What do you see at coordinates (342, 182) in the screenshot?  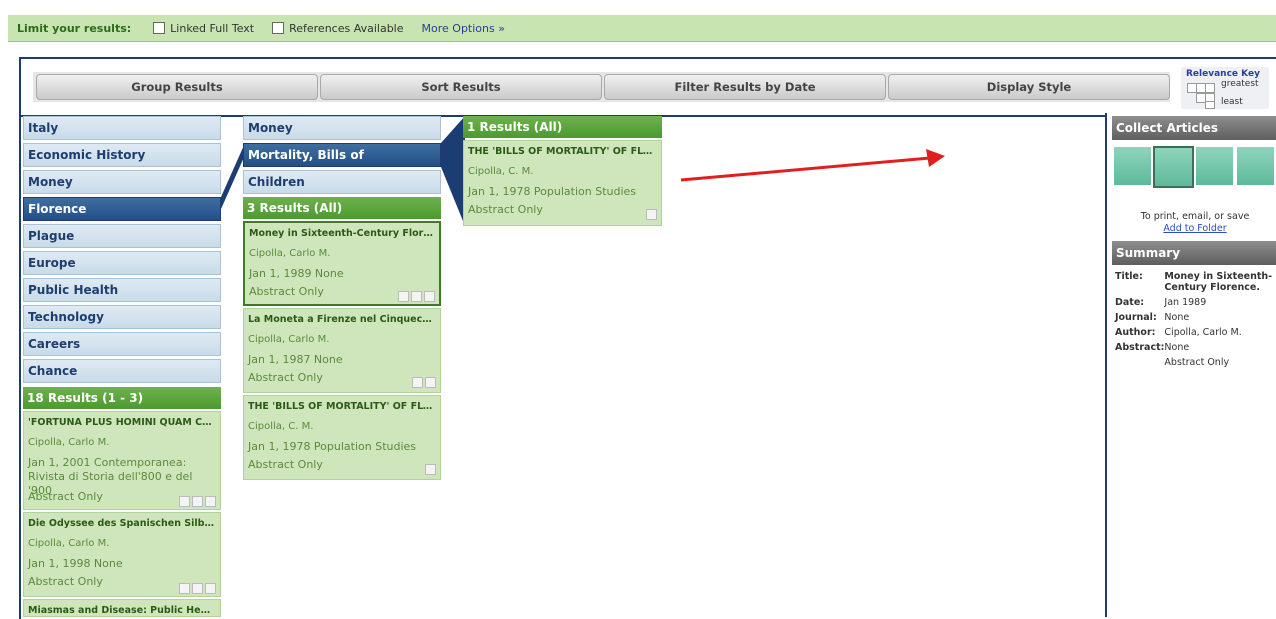 I see `topic-children: Children` at bounding box center [342, 182].